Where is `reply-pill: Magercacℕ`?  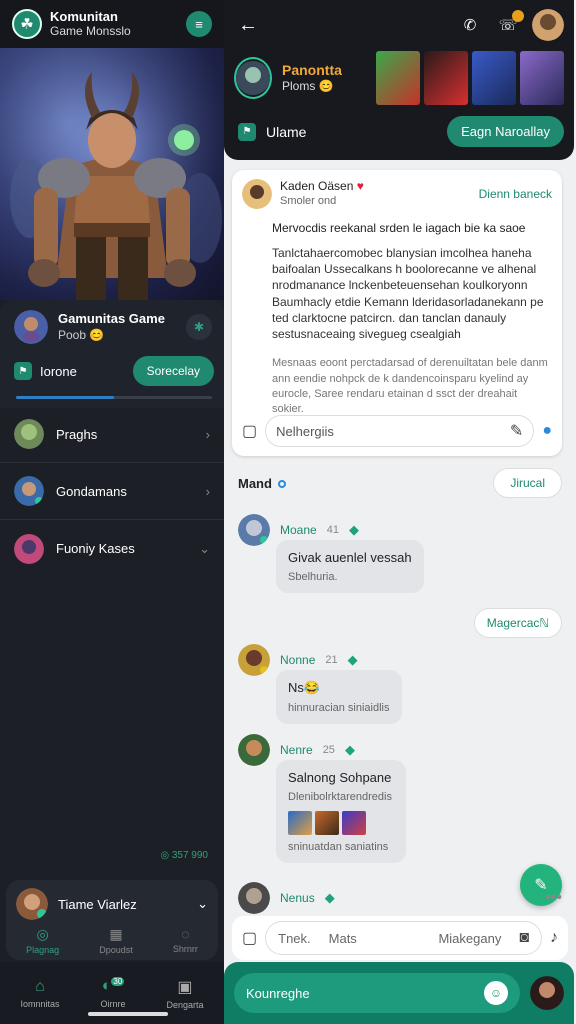 reply-pill: Magercacℕ is located at coordinates (517, 623).